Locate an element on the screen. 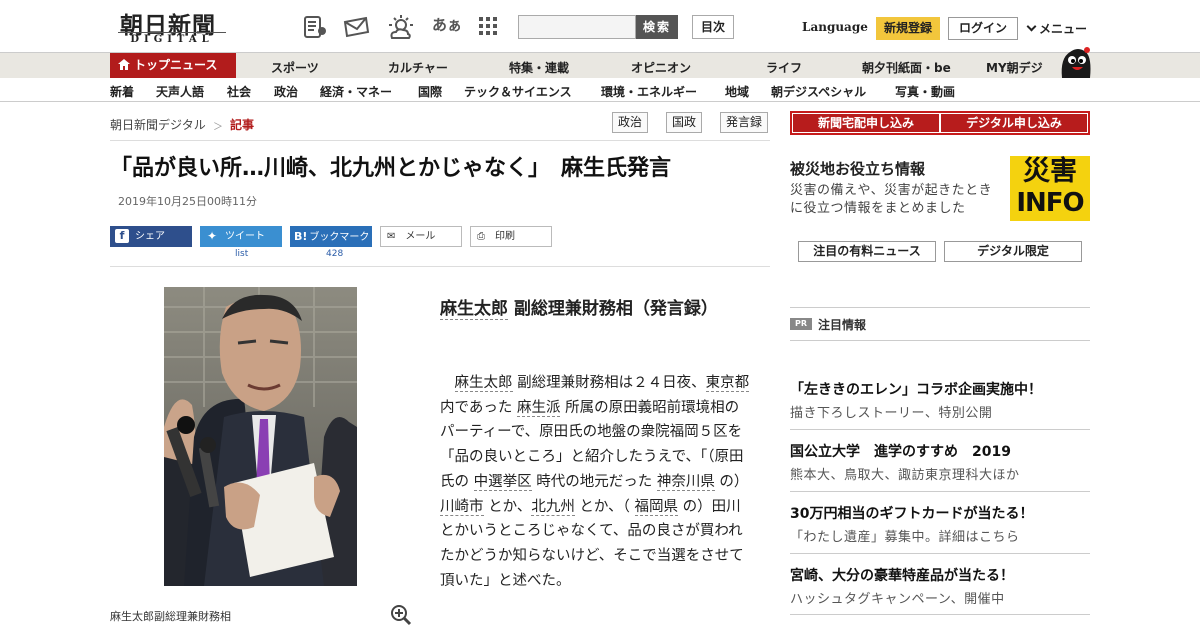 The width and height of the screenshot is (1200, 630). nav-sports: スポーツ is located at coordinates (295, 67).